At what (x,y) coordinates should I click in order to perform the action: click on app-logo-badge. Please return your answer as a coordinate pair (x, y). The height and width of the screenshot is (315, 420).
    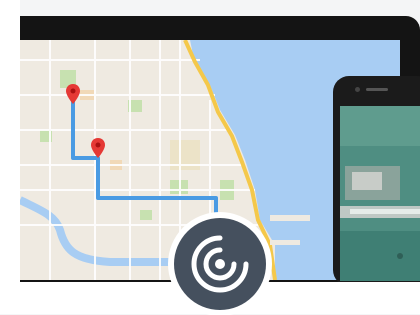
    Looking at the image, I should click on (220, 264).